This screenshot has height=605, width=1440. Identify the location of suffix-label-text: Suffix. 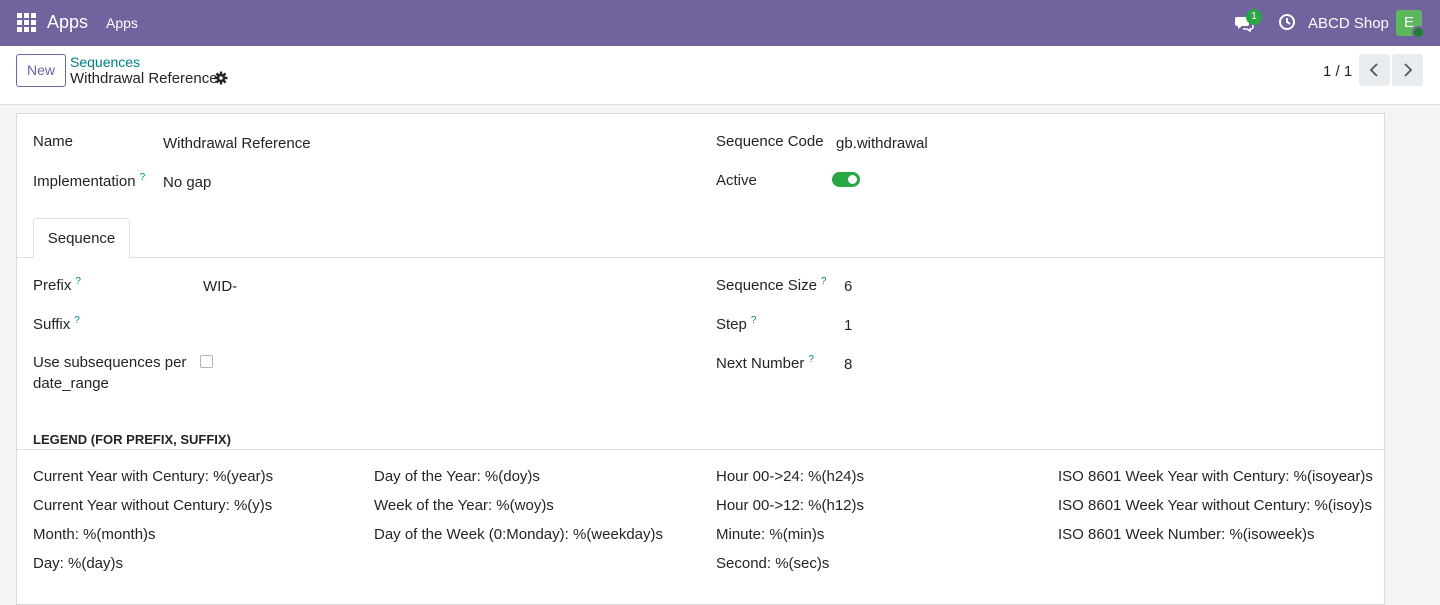
(52, 324).